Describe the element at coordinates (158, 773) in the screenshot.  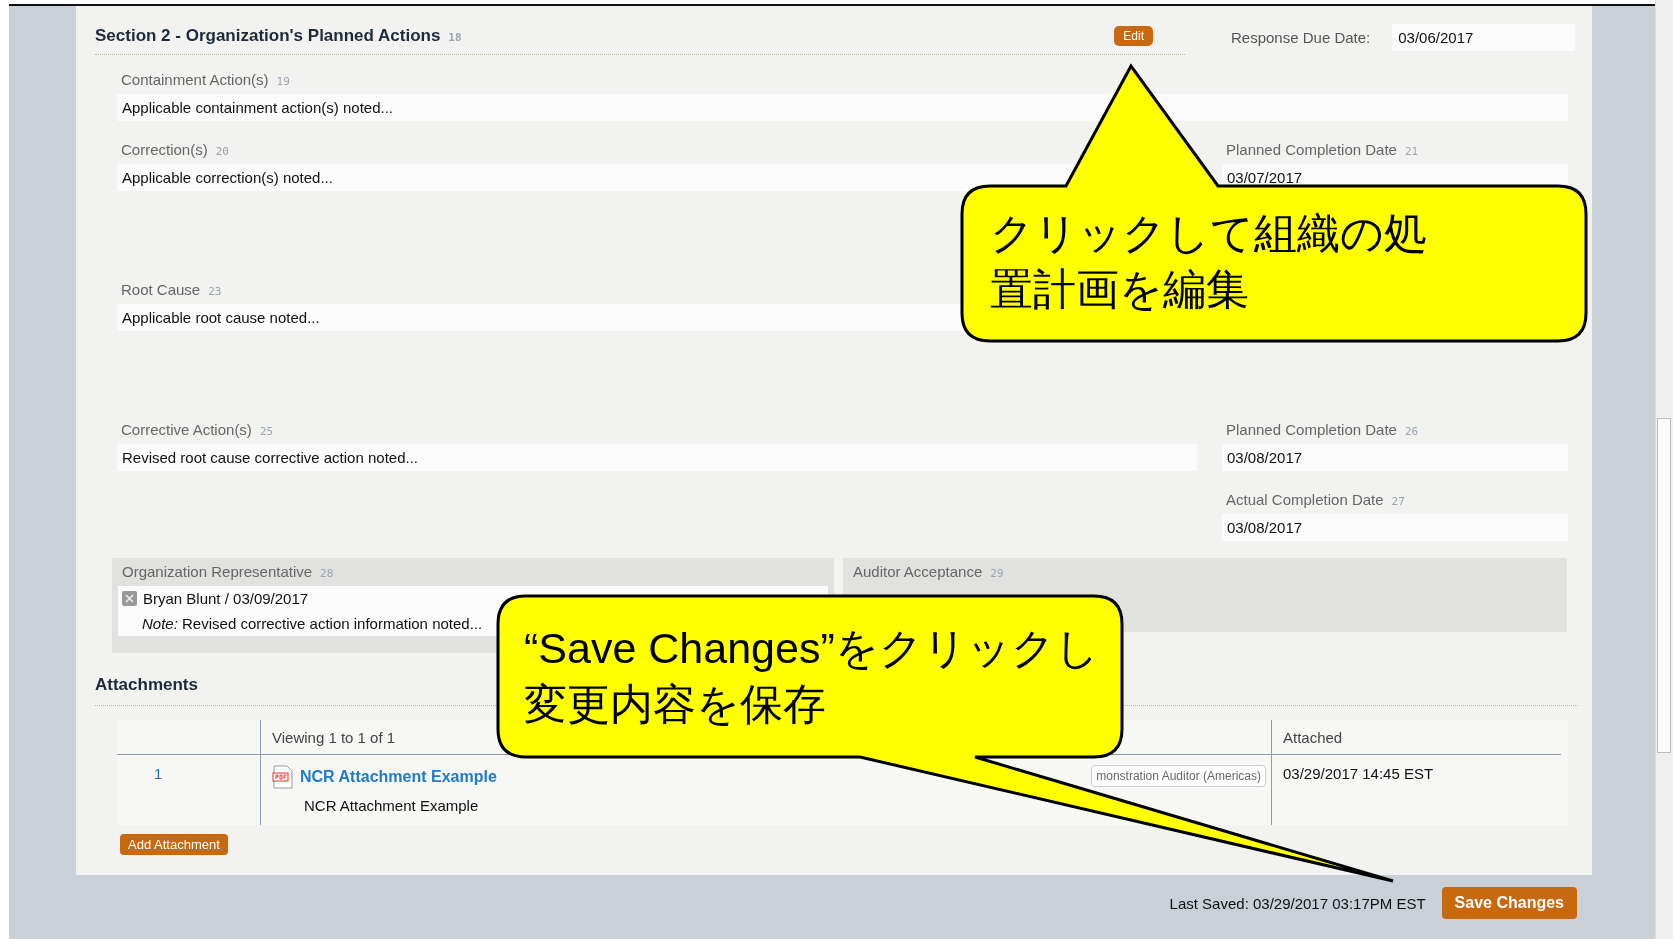
I see `row-number: 1` at that location.